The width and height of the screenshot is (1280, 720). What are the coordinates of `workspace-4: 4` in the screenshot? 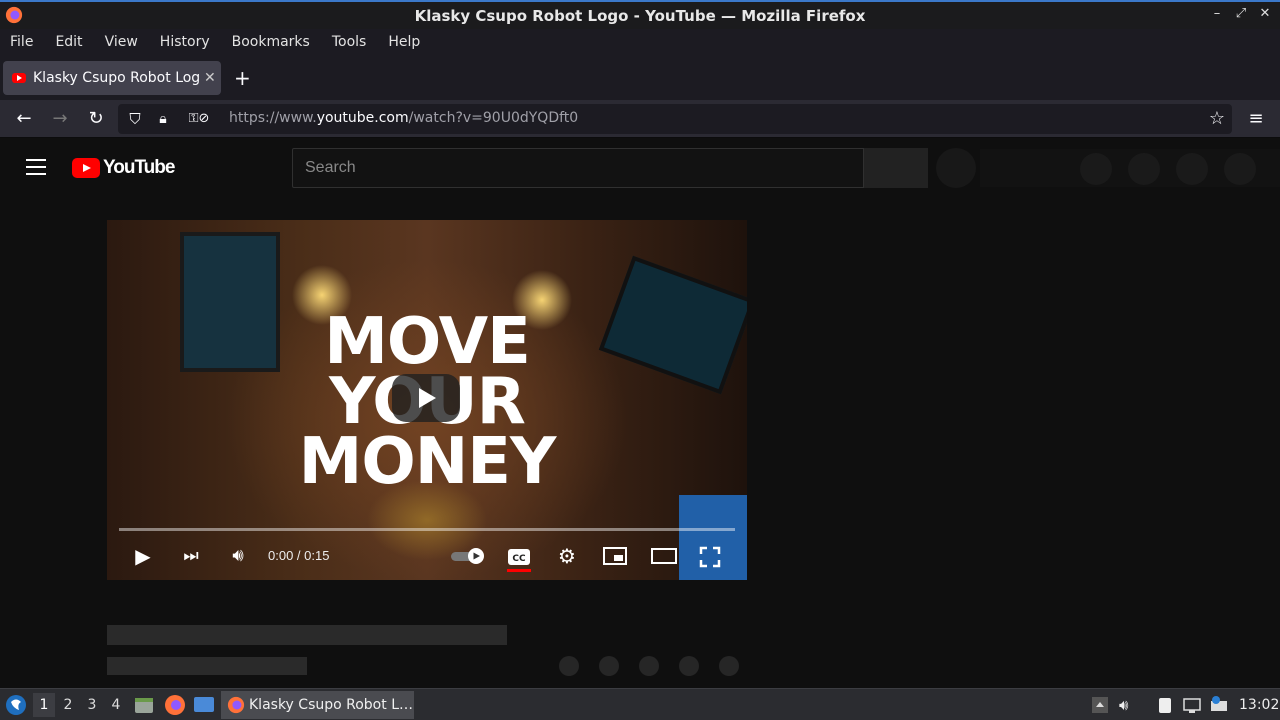 It's located at (116, 705).